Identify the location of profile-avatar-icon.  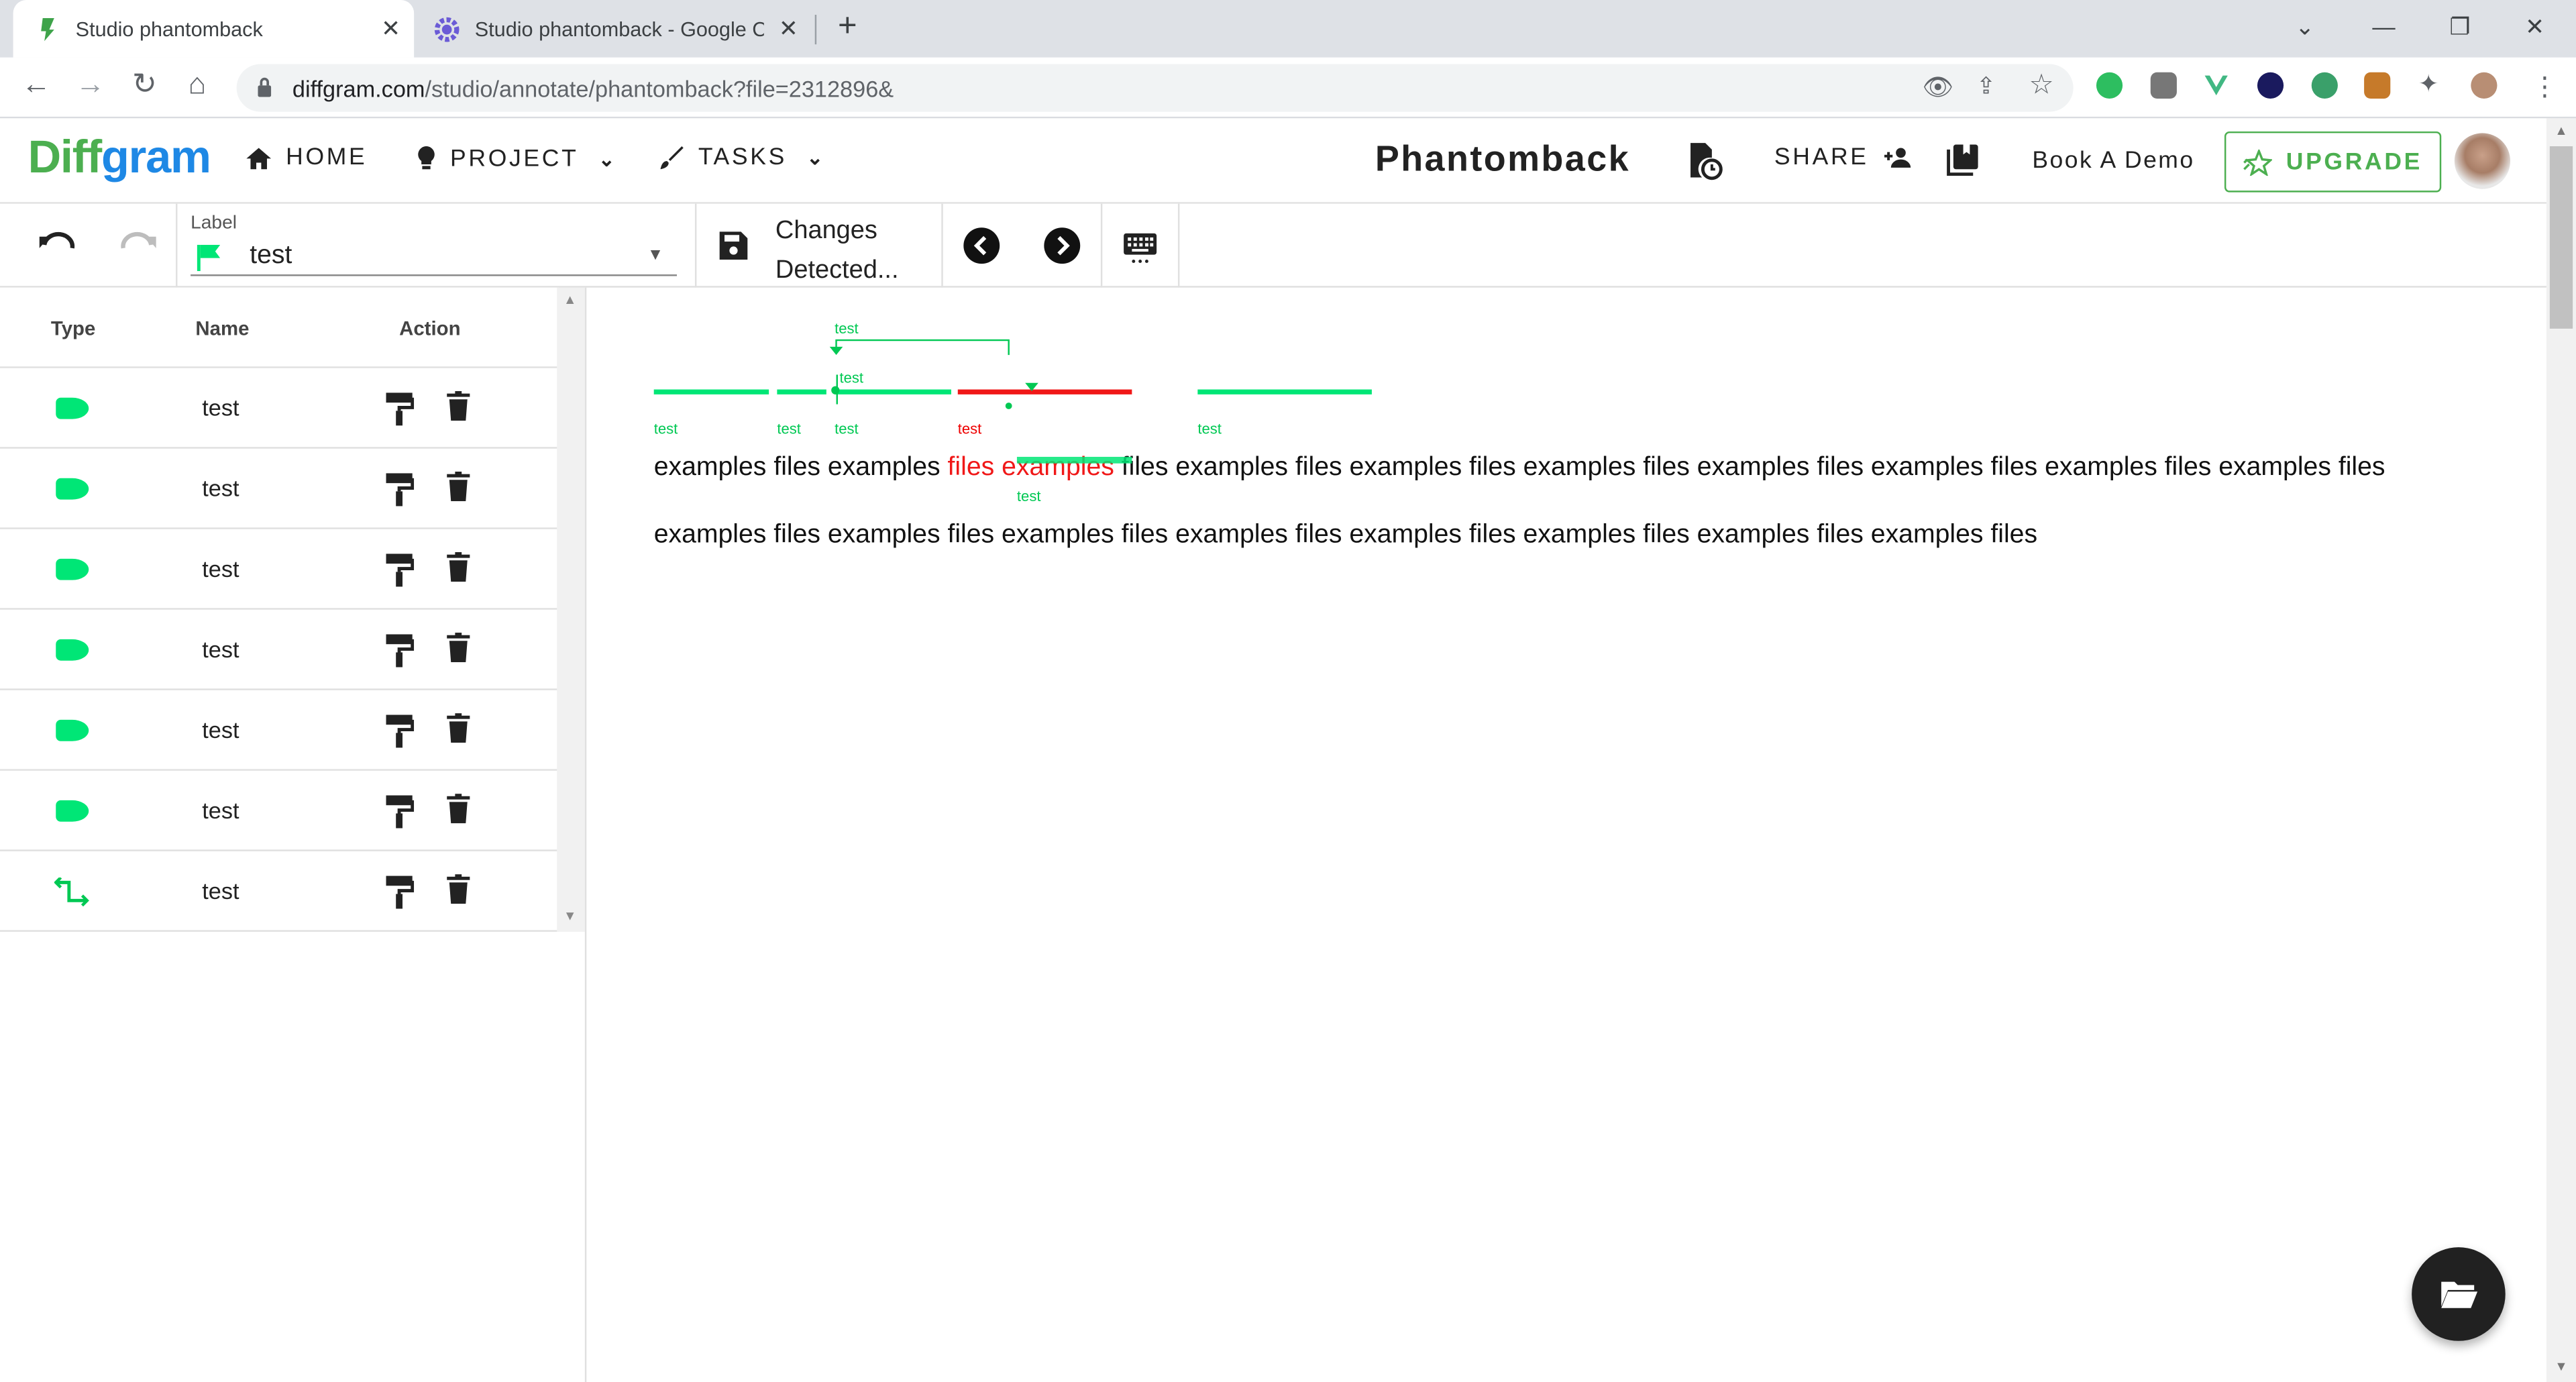
(2484, 85).